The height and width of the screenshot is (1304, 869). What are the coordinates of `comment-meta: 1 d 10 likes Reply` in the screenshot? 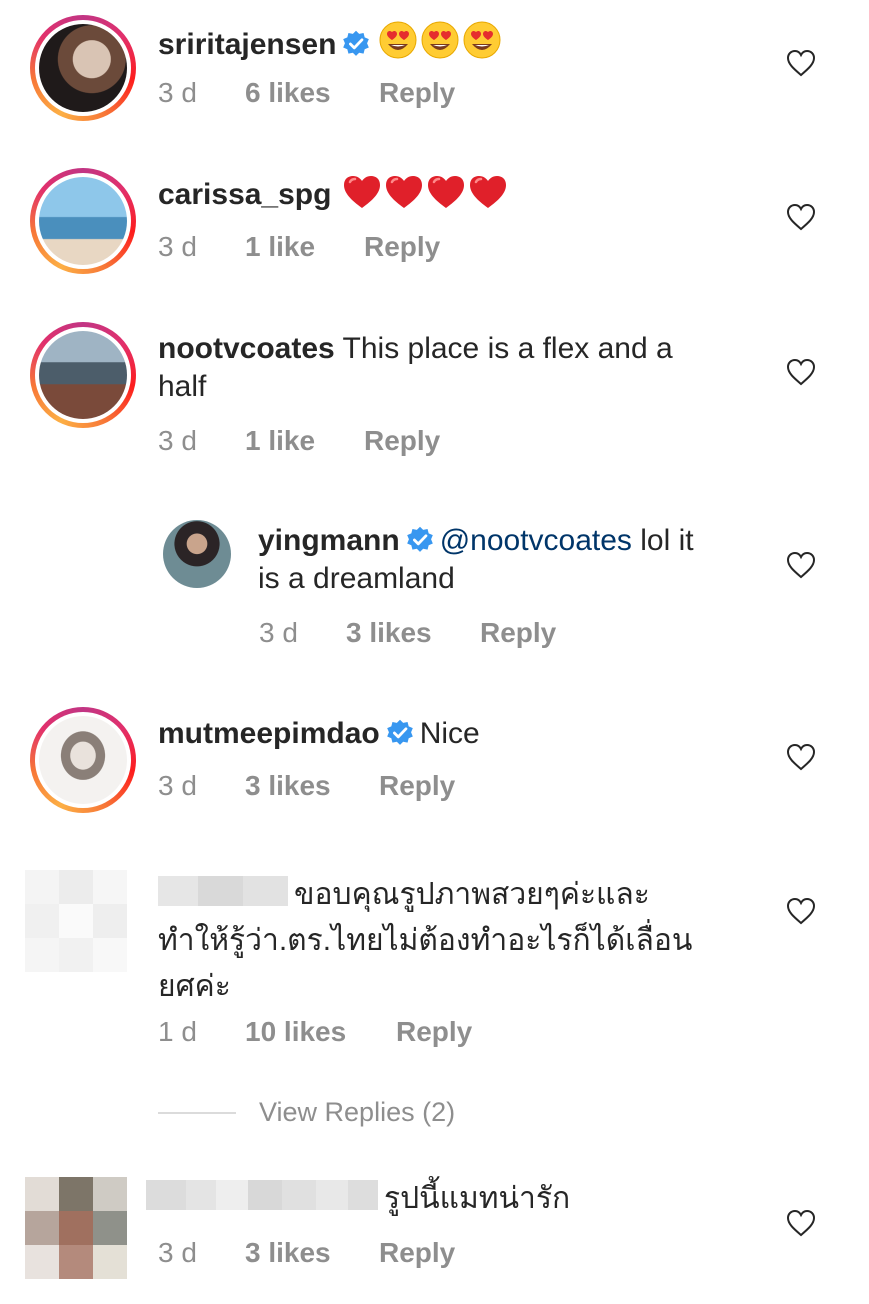 It's located at (358, 1032).